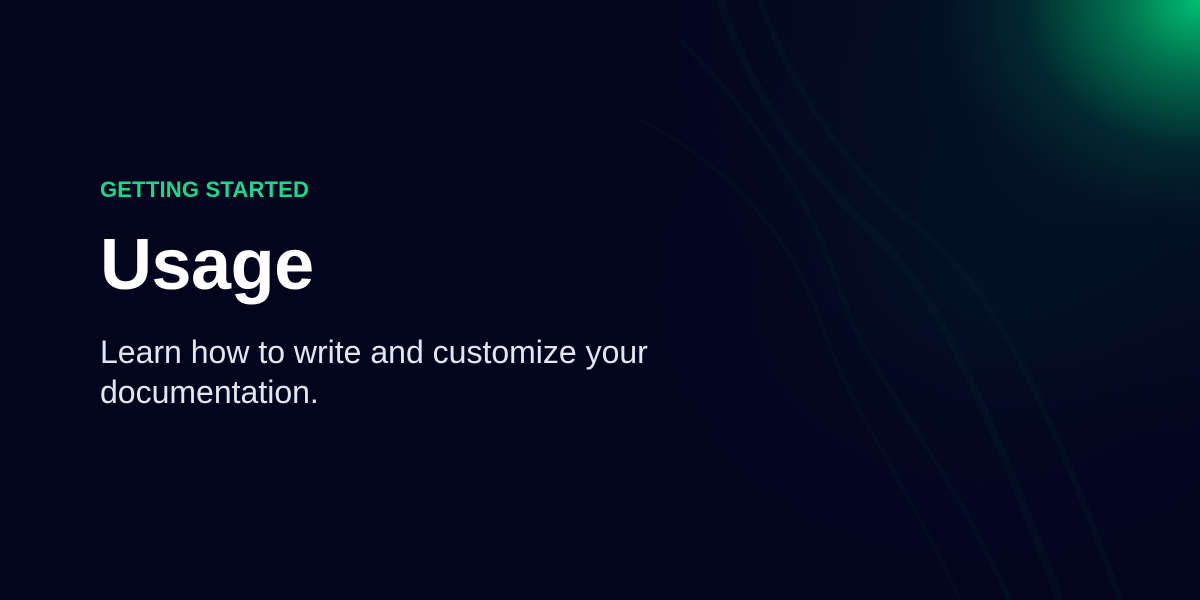  Describe the element at coordinates (207, 265) in the screenshot. I see `page-title: Usage` at that location.